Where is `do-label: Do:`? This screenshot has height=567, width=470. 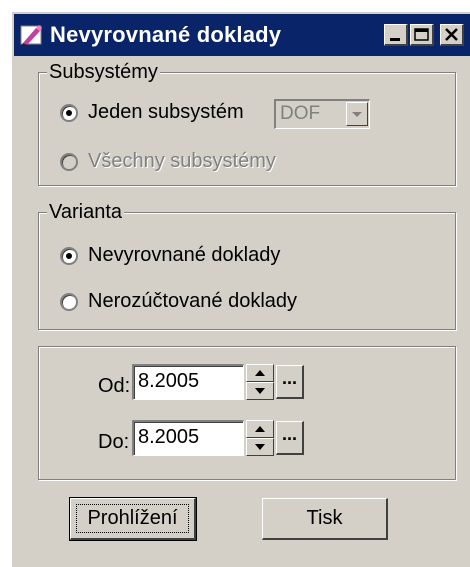 do-label: Do: is located at coordinates (114, 442).